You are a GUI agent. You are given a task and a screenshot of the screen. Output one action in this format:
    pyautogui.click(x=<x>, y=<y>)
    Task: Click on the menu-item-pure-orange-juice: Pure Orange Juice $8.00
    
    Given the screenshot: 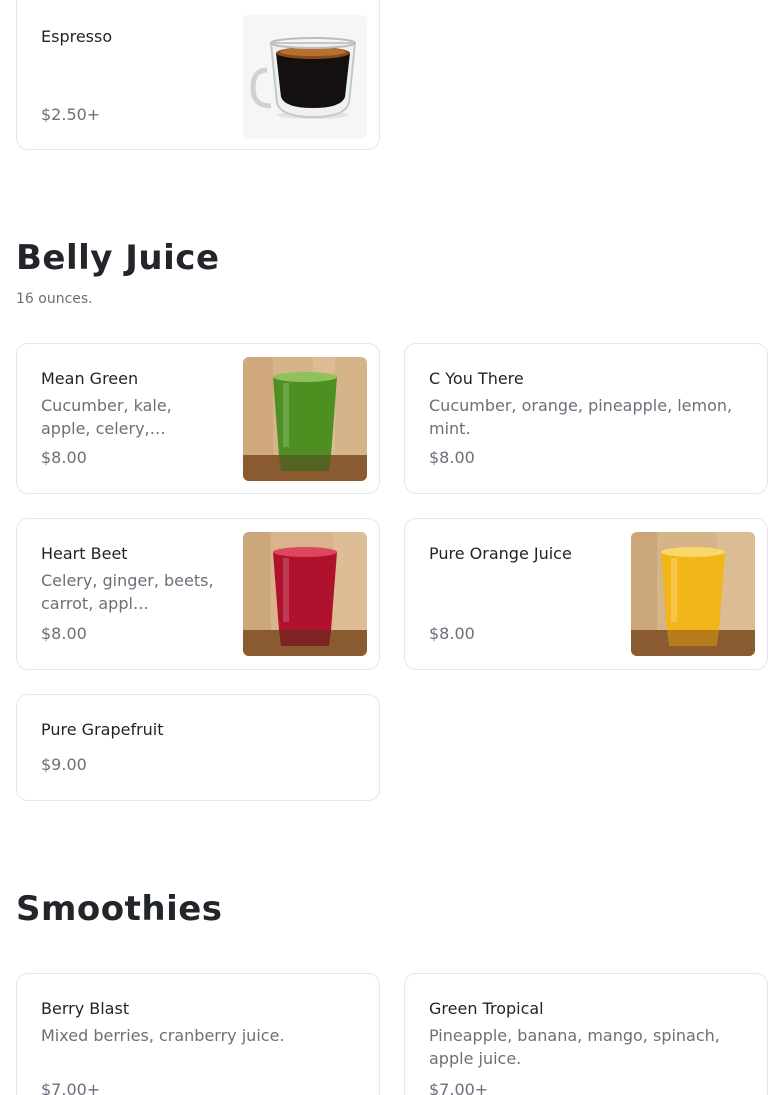 What is the action you would take?
    pyautogui.click(x=586, y=594)
    